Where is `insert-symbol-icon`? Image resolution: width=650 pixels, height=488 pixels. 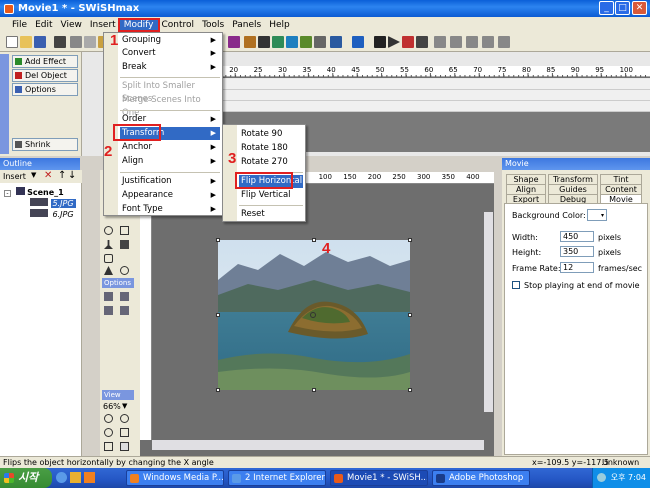 insert-symbol-icon is located at coordinates (234, 42).